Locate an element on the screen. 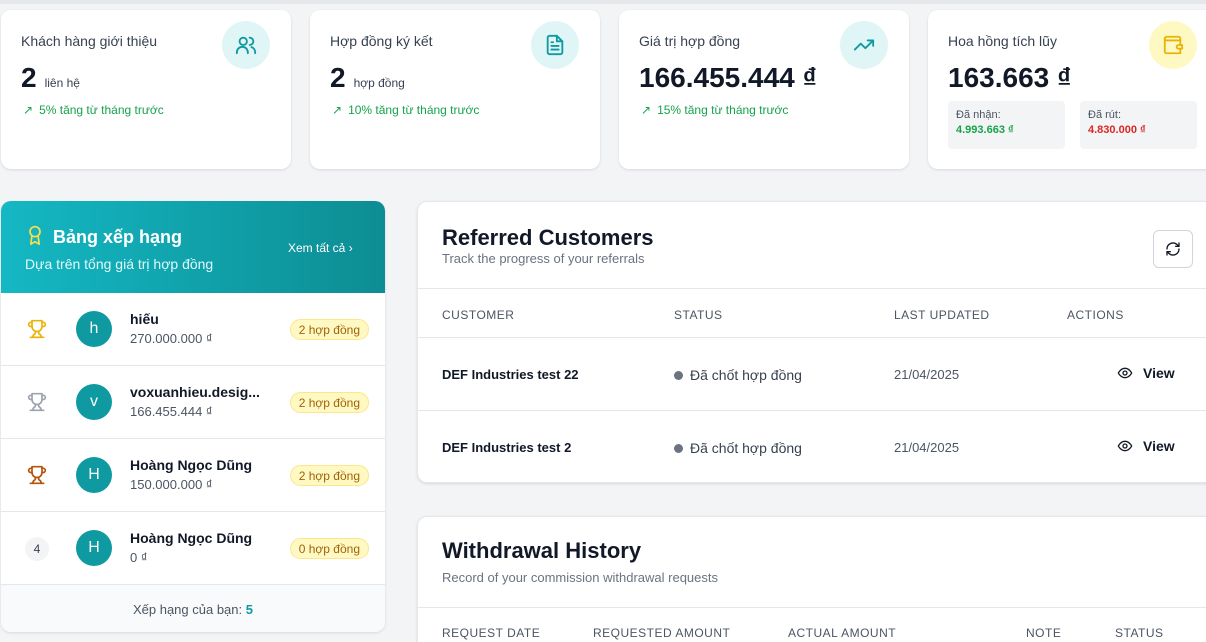 This screenshot has width=1206, height=642. see-all-link: Xem tất cả › is located at coordinates (320, 248).